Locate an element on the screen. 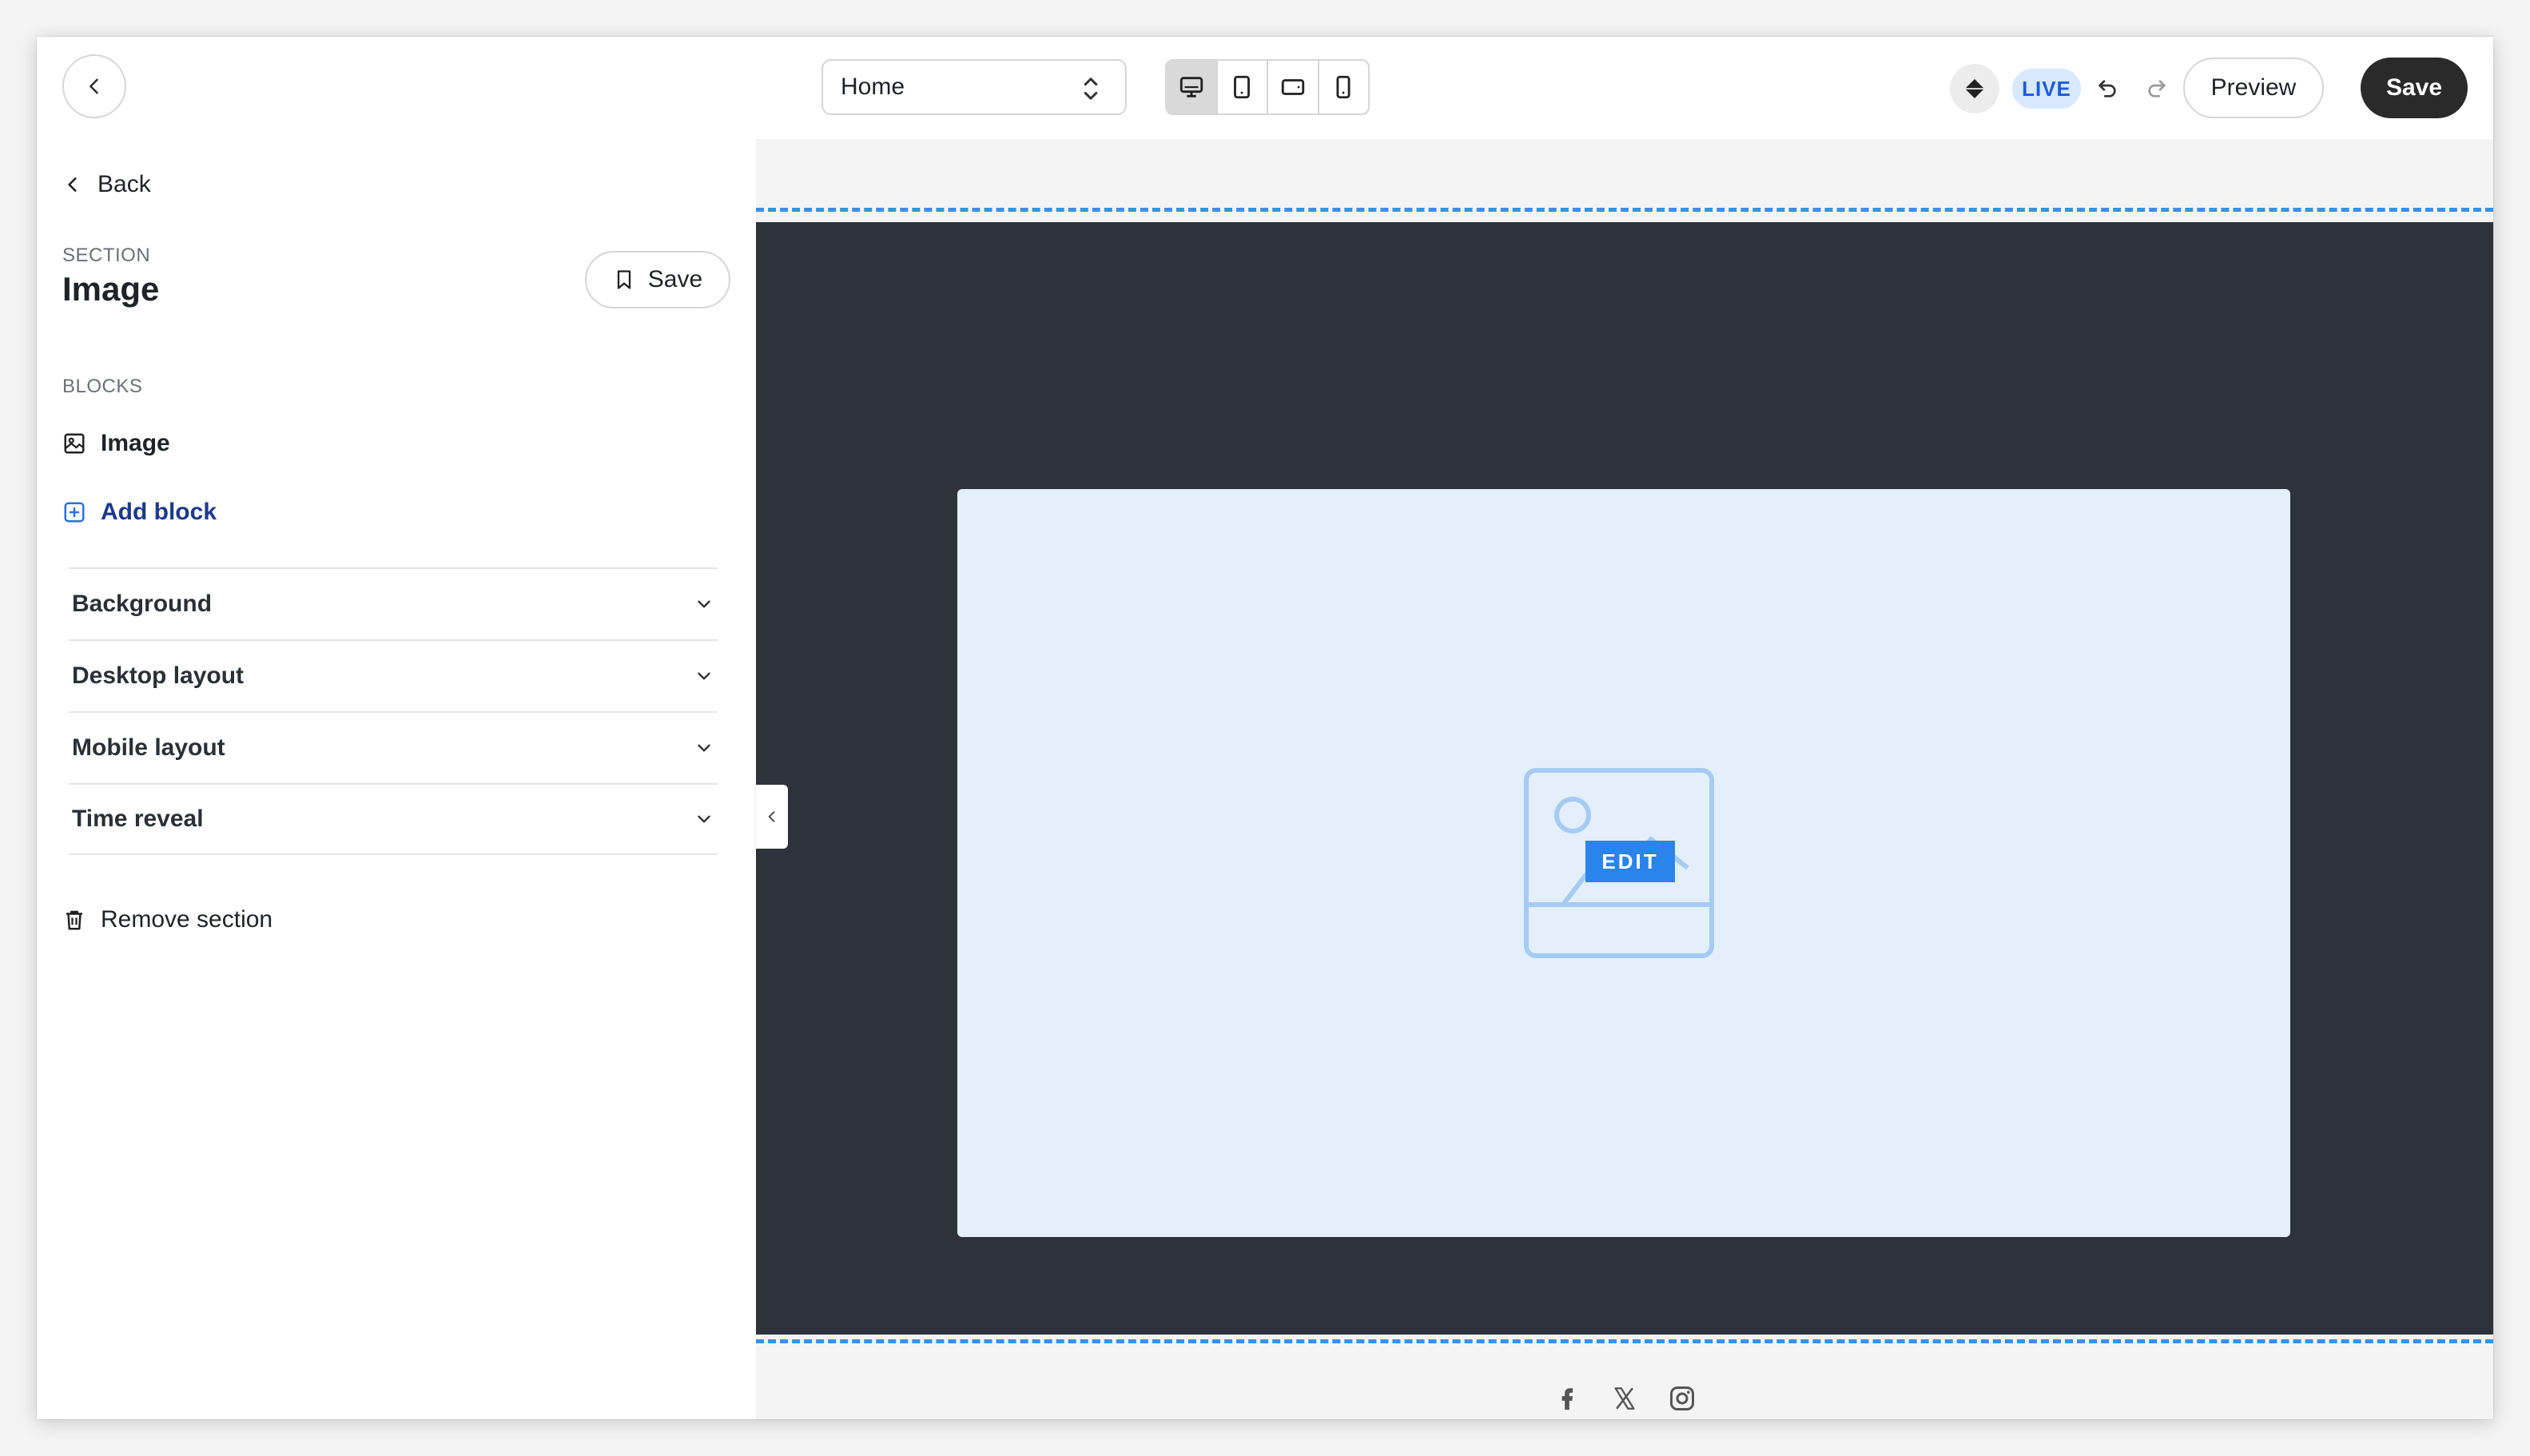 The image size is (2530, 1456). tablet-landscape-icon is located at coordinates (1292, 87).